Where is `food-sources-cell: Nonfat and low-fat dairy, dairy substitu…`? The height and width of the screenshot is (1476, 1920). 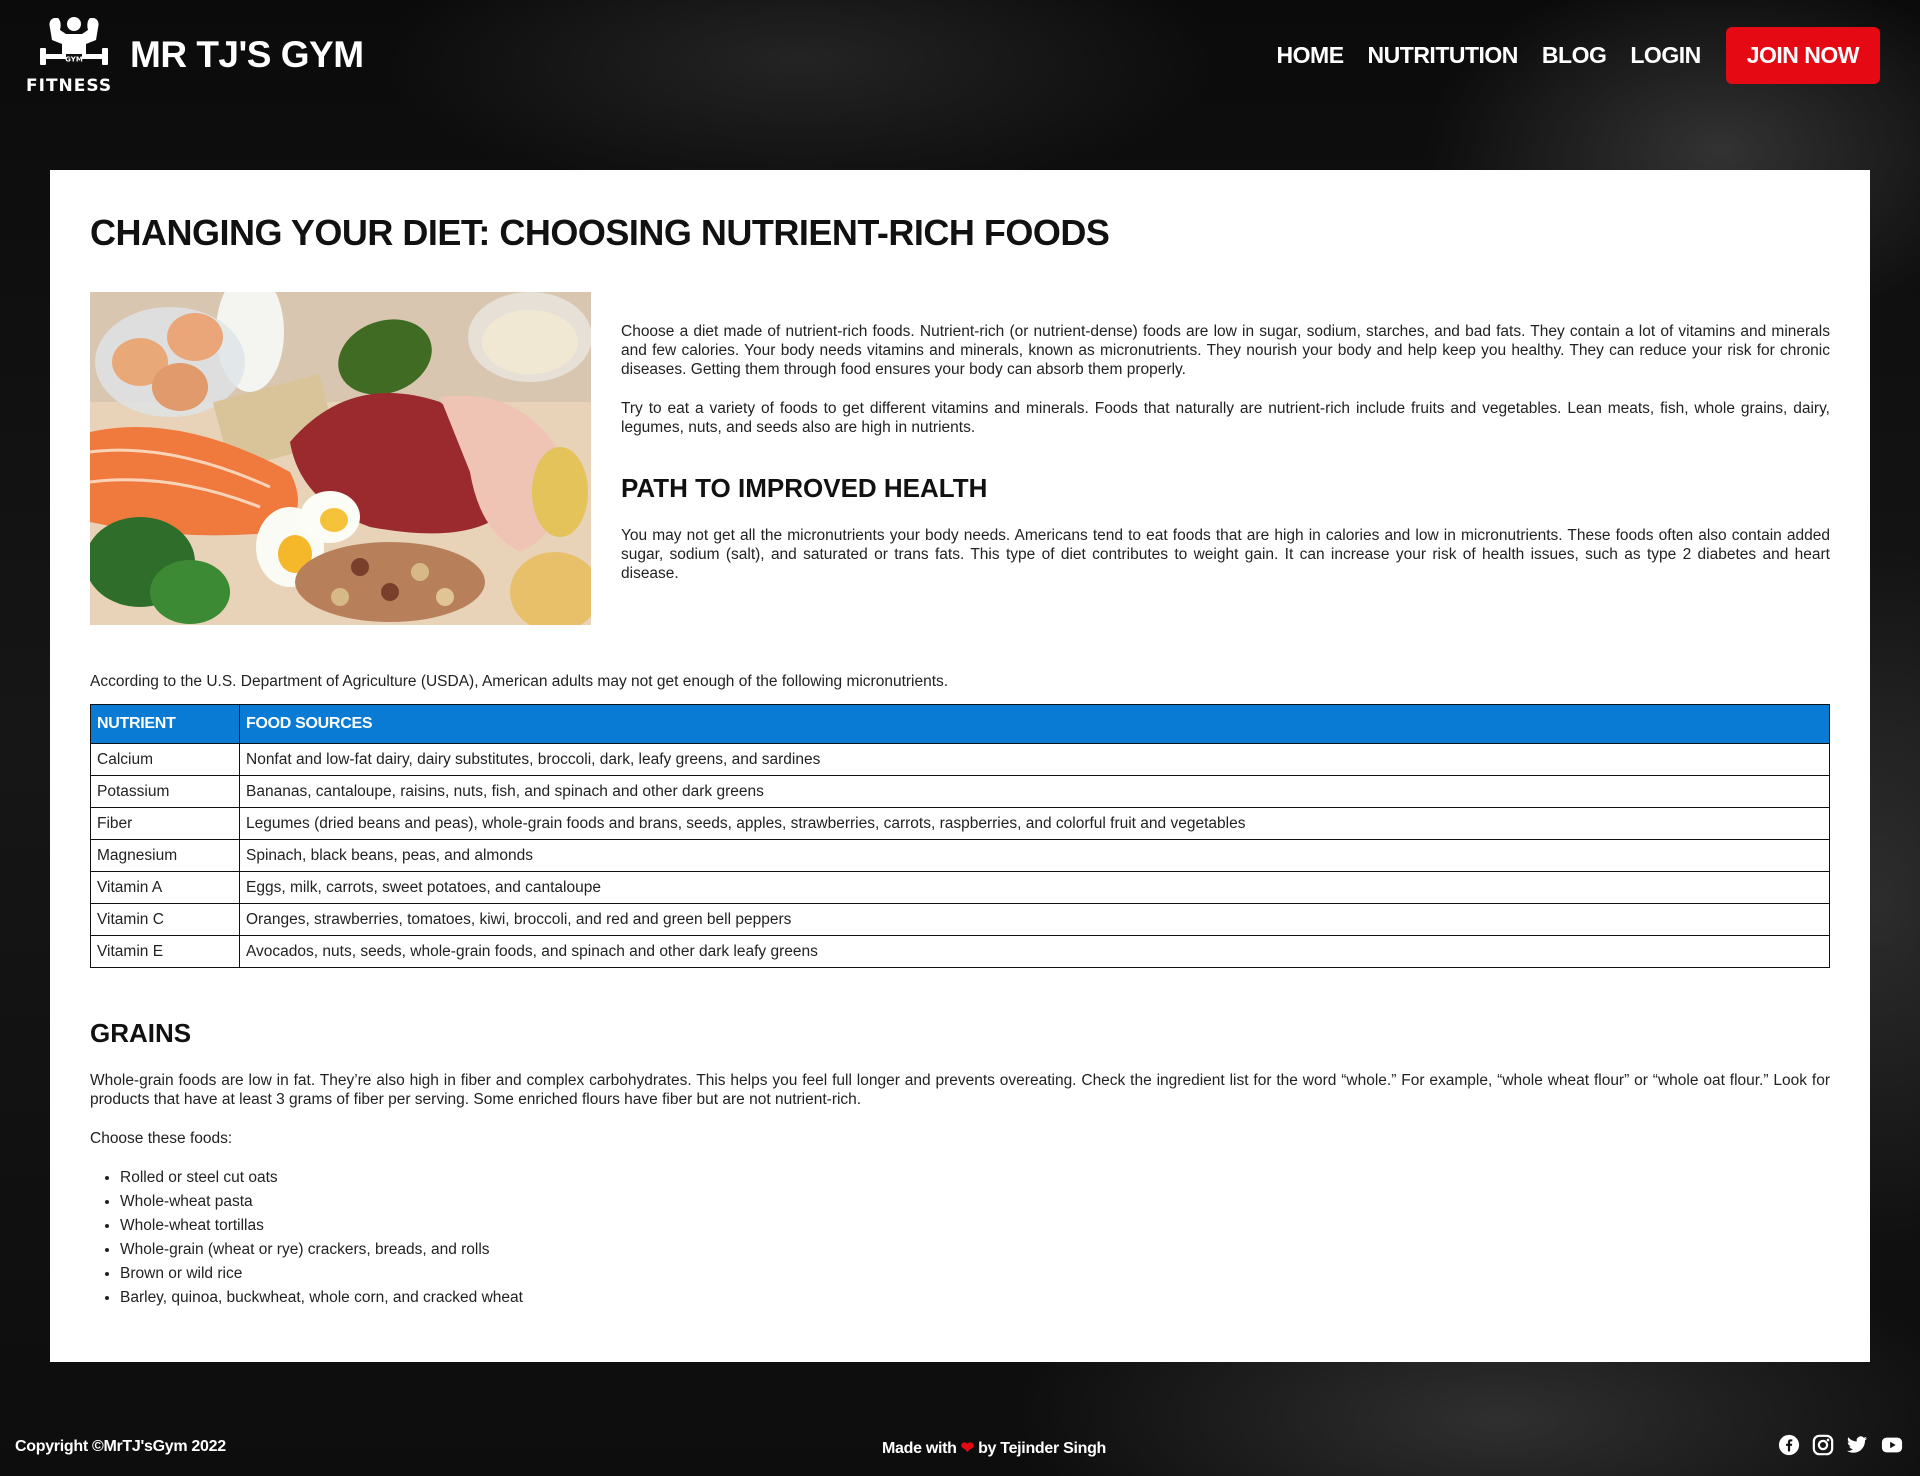
food-sources-cell: Nonfat and low-fat dairy, dairy substitu… is located at coordinates (1034, 759).